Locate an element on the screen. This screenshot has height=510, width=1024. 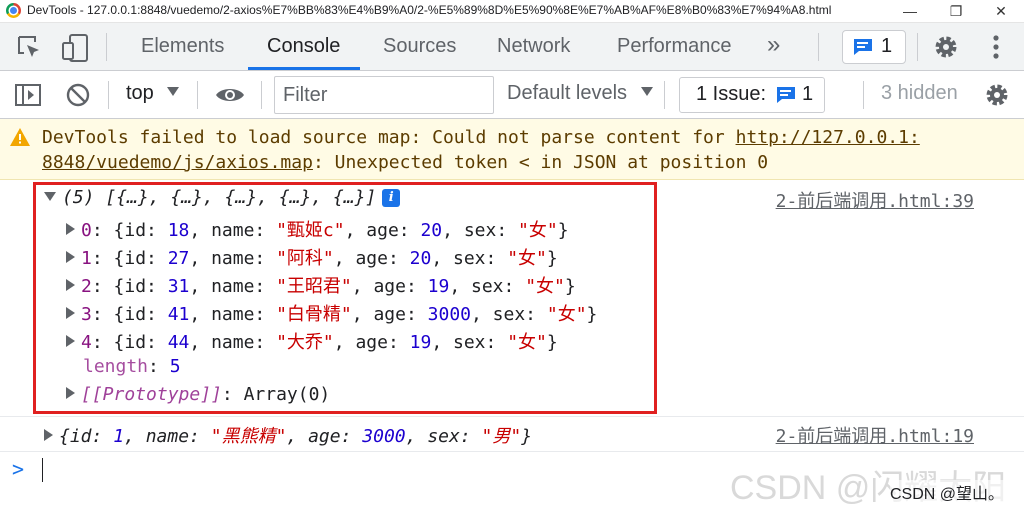
sidebar-toggle-icon is located at coordinates (28, 95).